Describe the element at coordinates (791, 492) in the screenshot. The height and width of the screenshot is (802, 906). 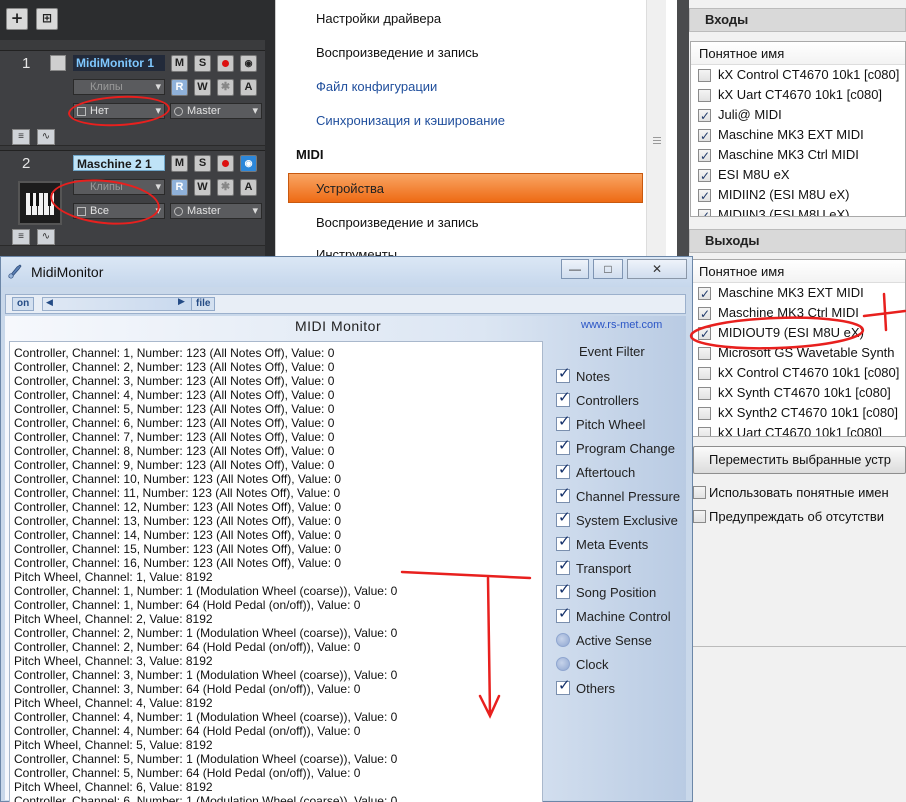
I see `use-friendly-names-option: Использовать понятные имен` at that location.